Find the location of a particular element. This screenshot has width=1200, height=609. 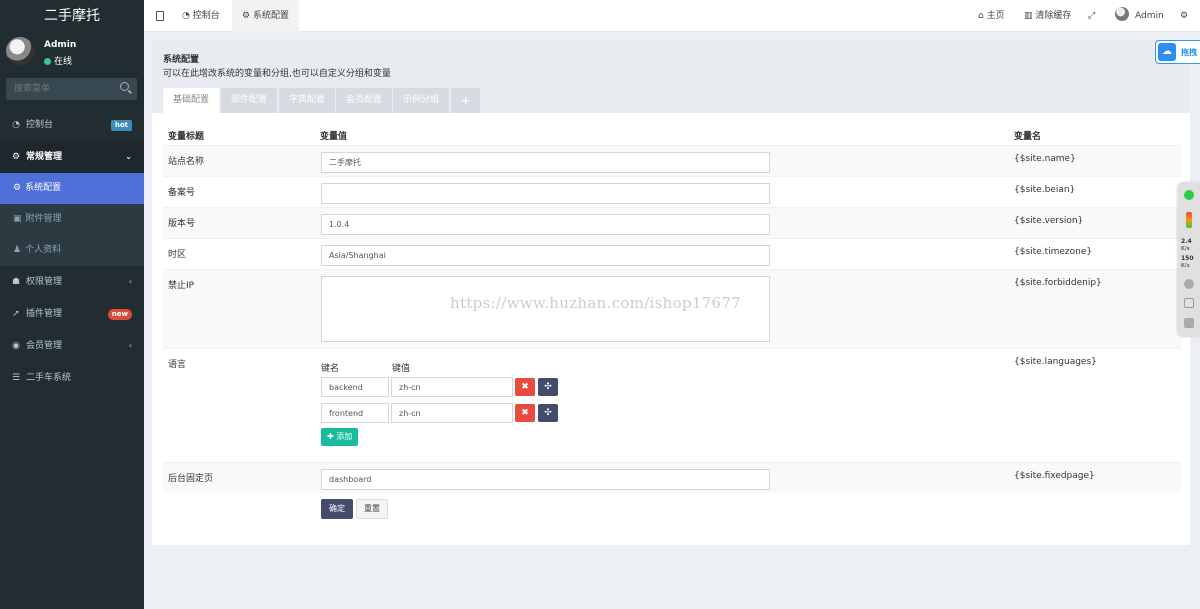

value-header: 键值 is located at coordinates (401, 369).